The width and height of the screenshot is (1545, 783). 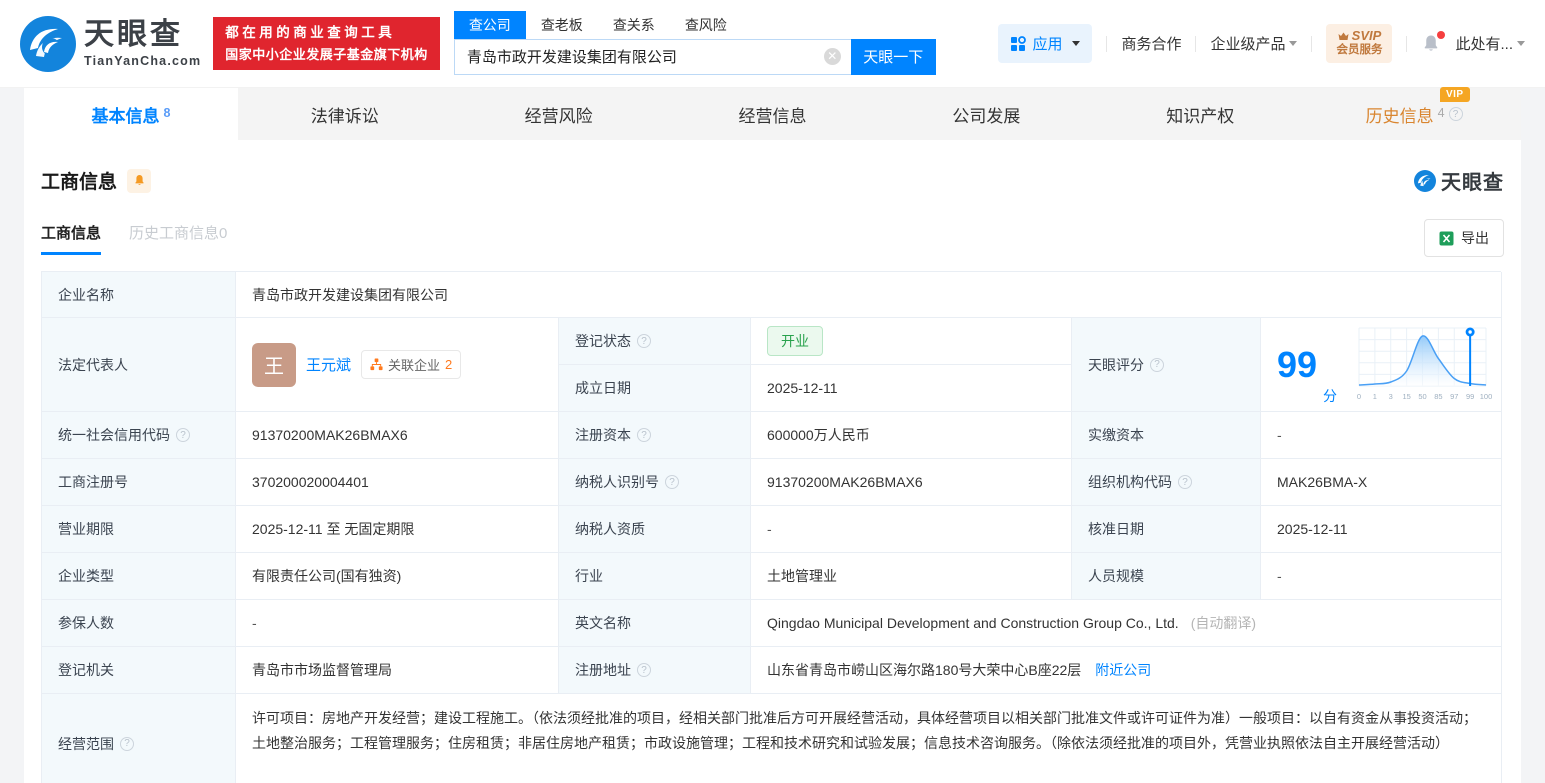 I want to click on score-cell: 99 分 0 1 3 15 50 85 97 99 100, so click(x=1381, y=365).